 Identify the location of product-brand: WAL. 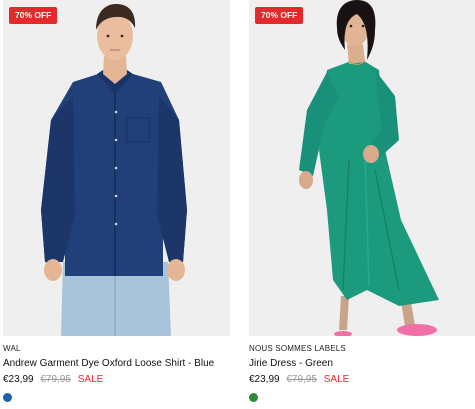
(12, 348).